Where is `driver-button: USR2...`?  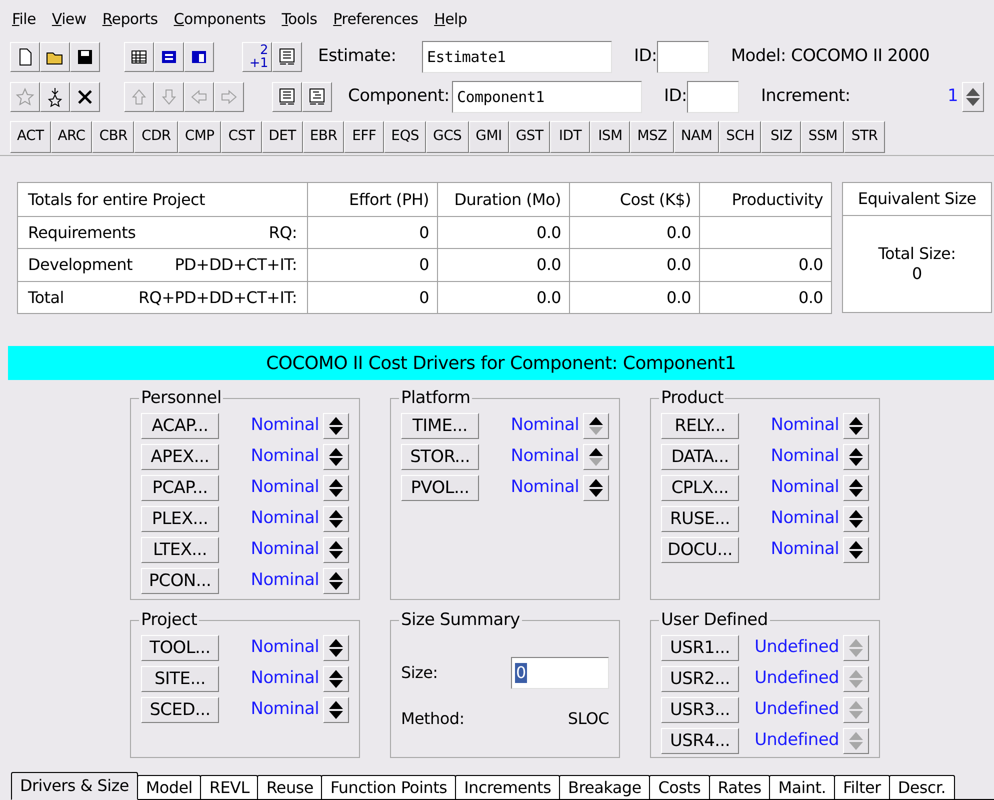 driver-button: USR2... is located at coordinates (700, 679).